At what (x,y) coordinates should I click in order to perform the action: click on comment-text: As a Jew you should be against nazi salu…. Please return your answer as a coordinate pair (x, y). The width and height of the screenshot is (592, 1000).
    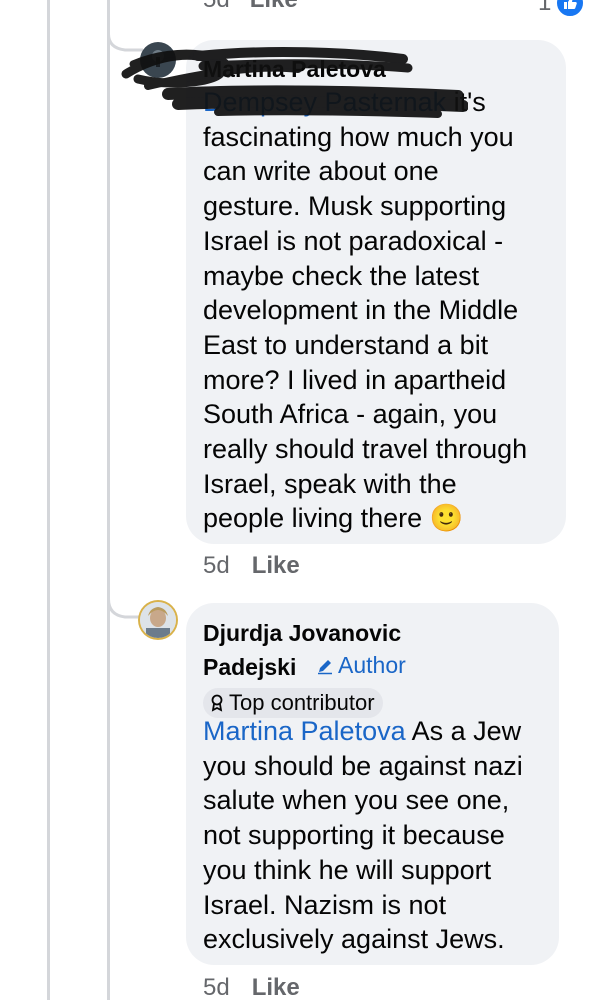
    Looking at the image, I should click on (363, 835).